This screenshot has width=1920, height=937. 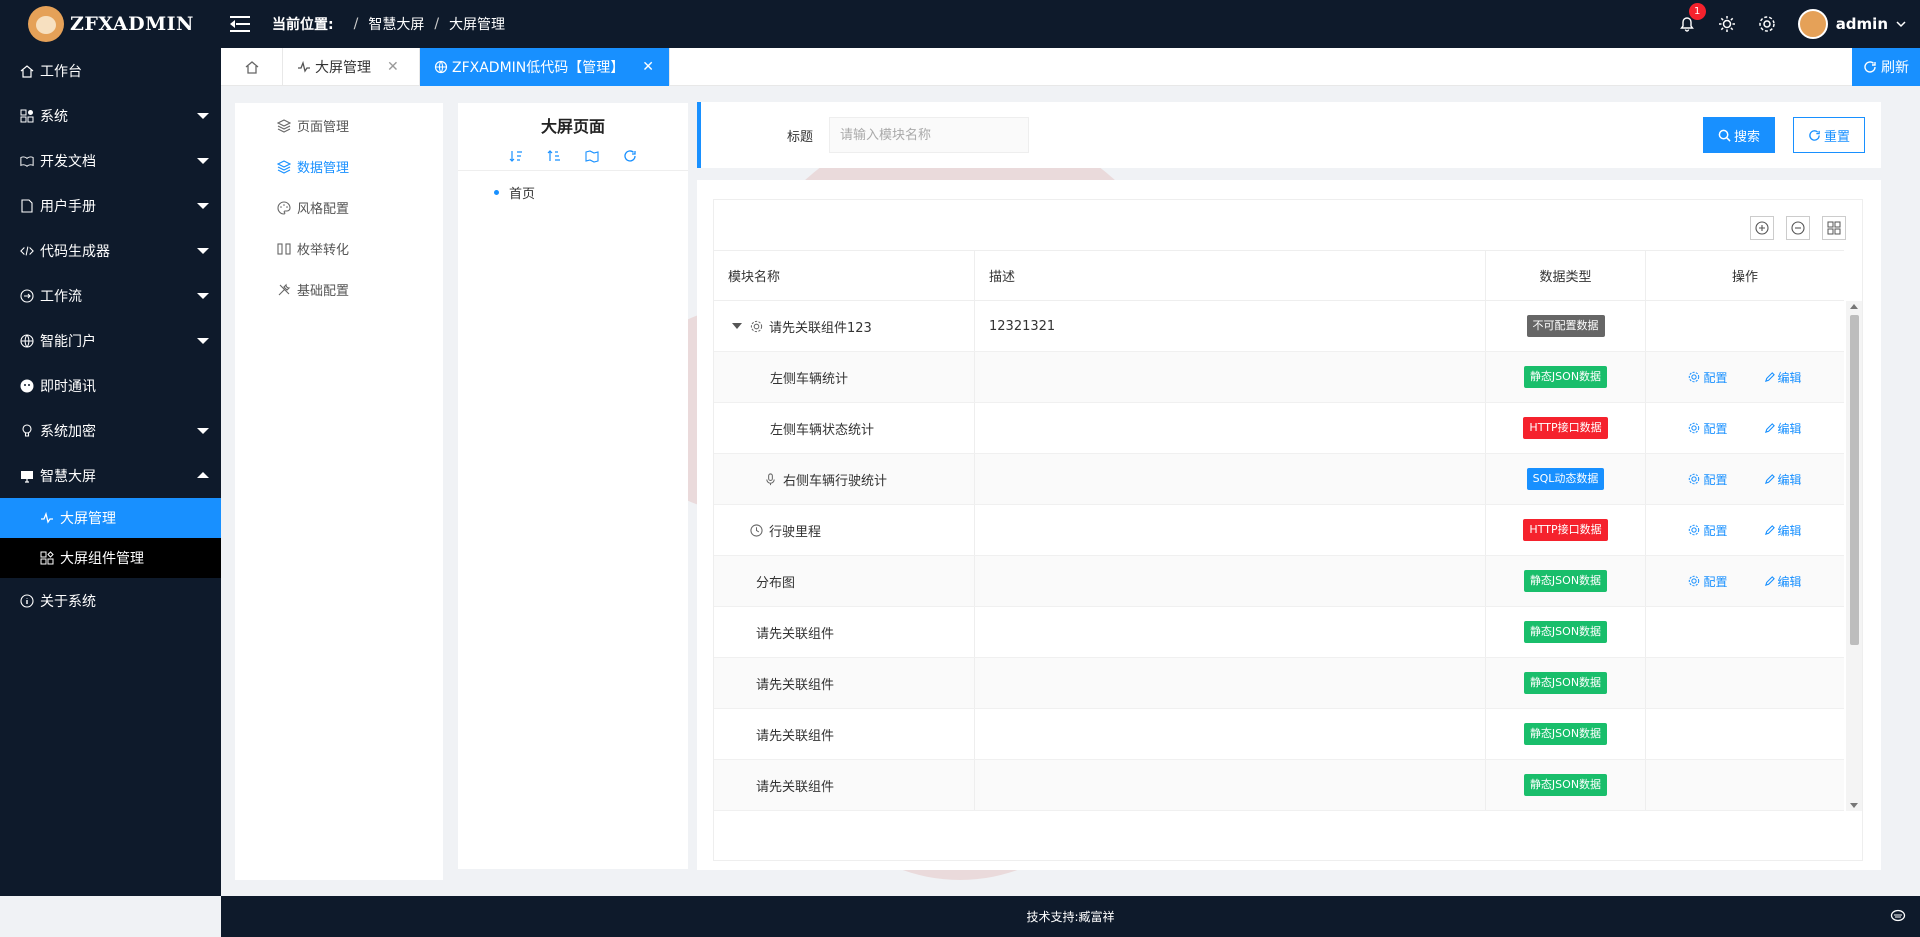 I want to click on minus-circle-icon, so click(x=1798, y=228).